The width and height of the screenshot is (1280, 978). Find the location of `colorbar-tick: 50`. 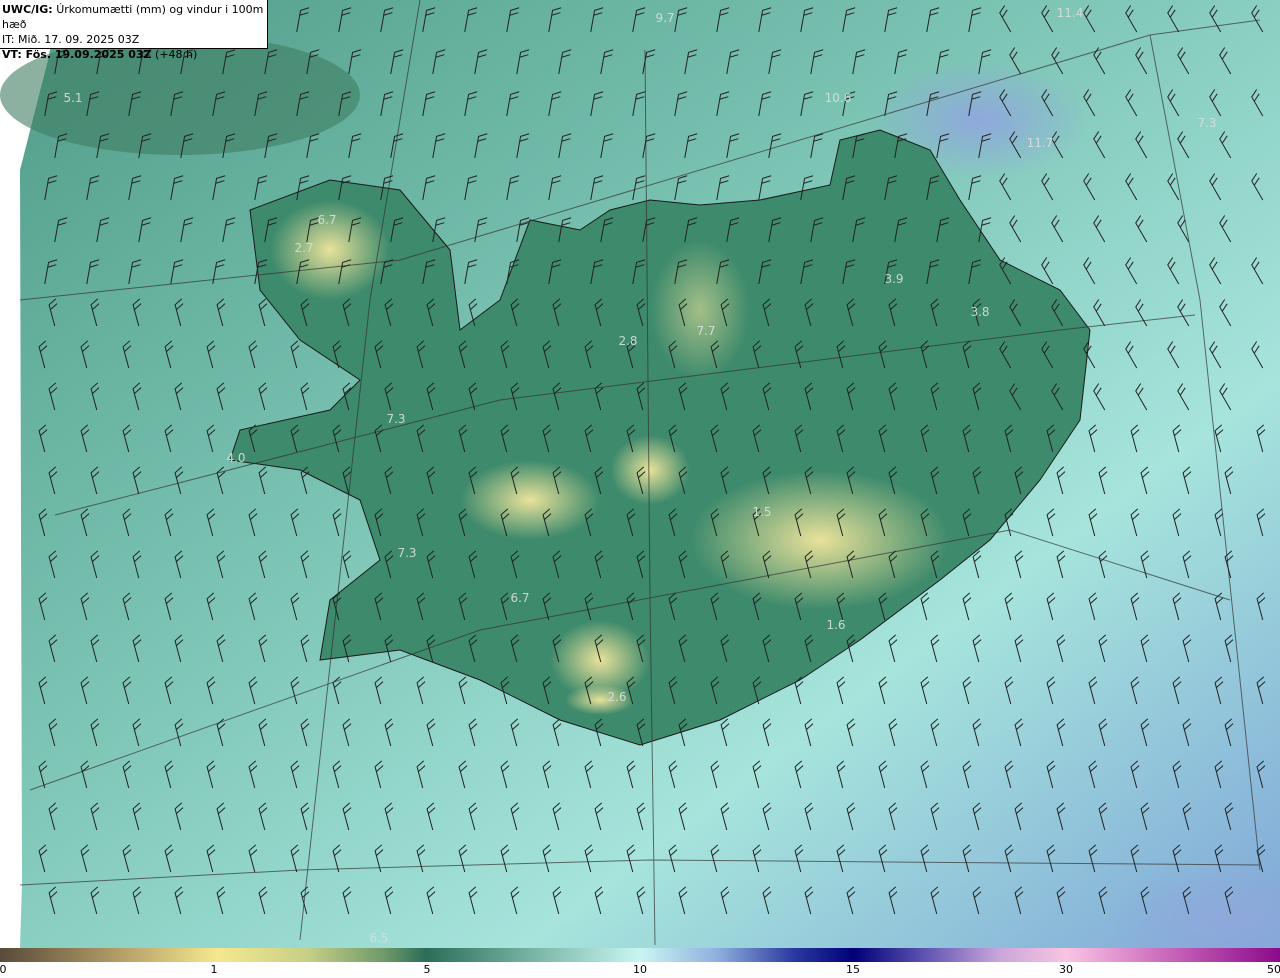

colorbar-tick: 50 is located at coordinates (1273, 969).